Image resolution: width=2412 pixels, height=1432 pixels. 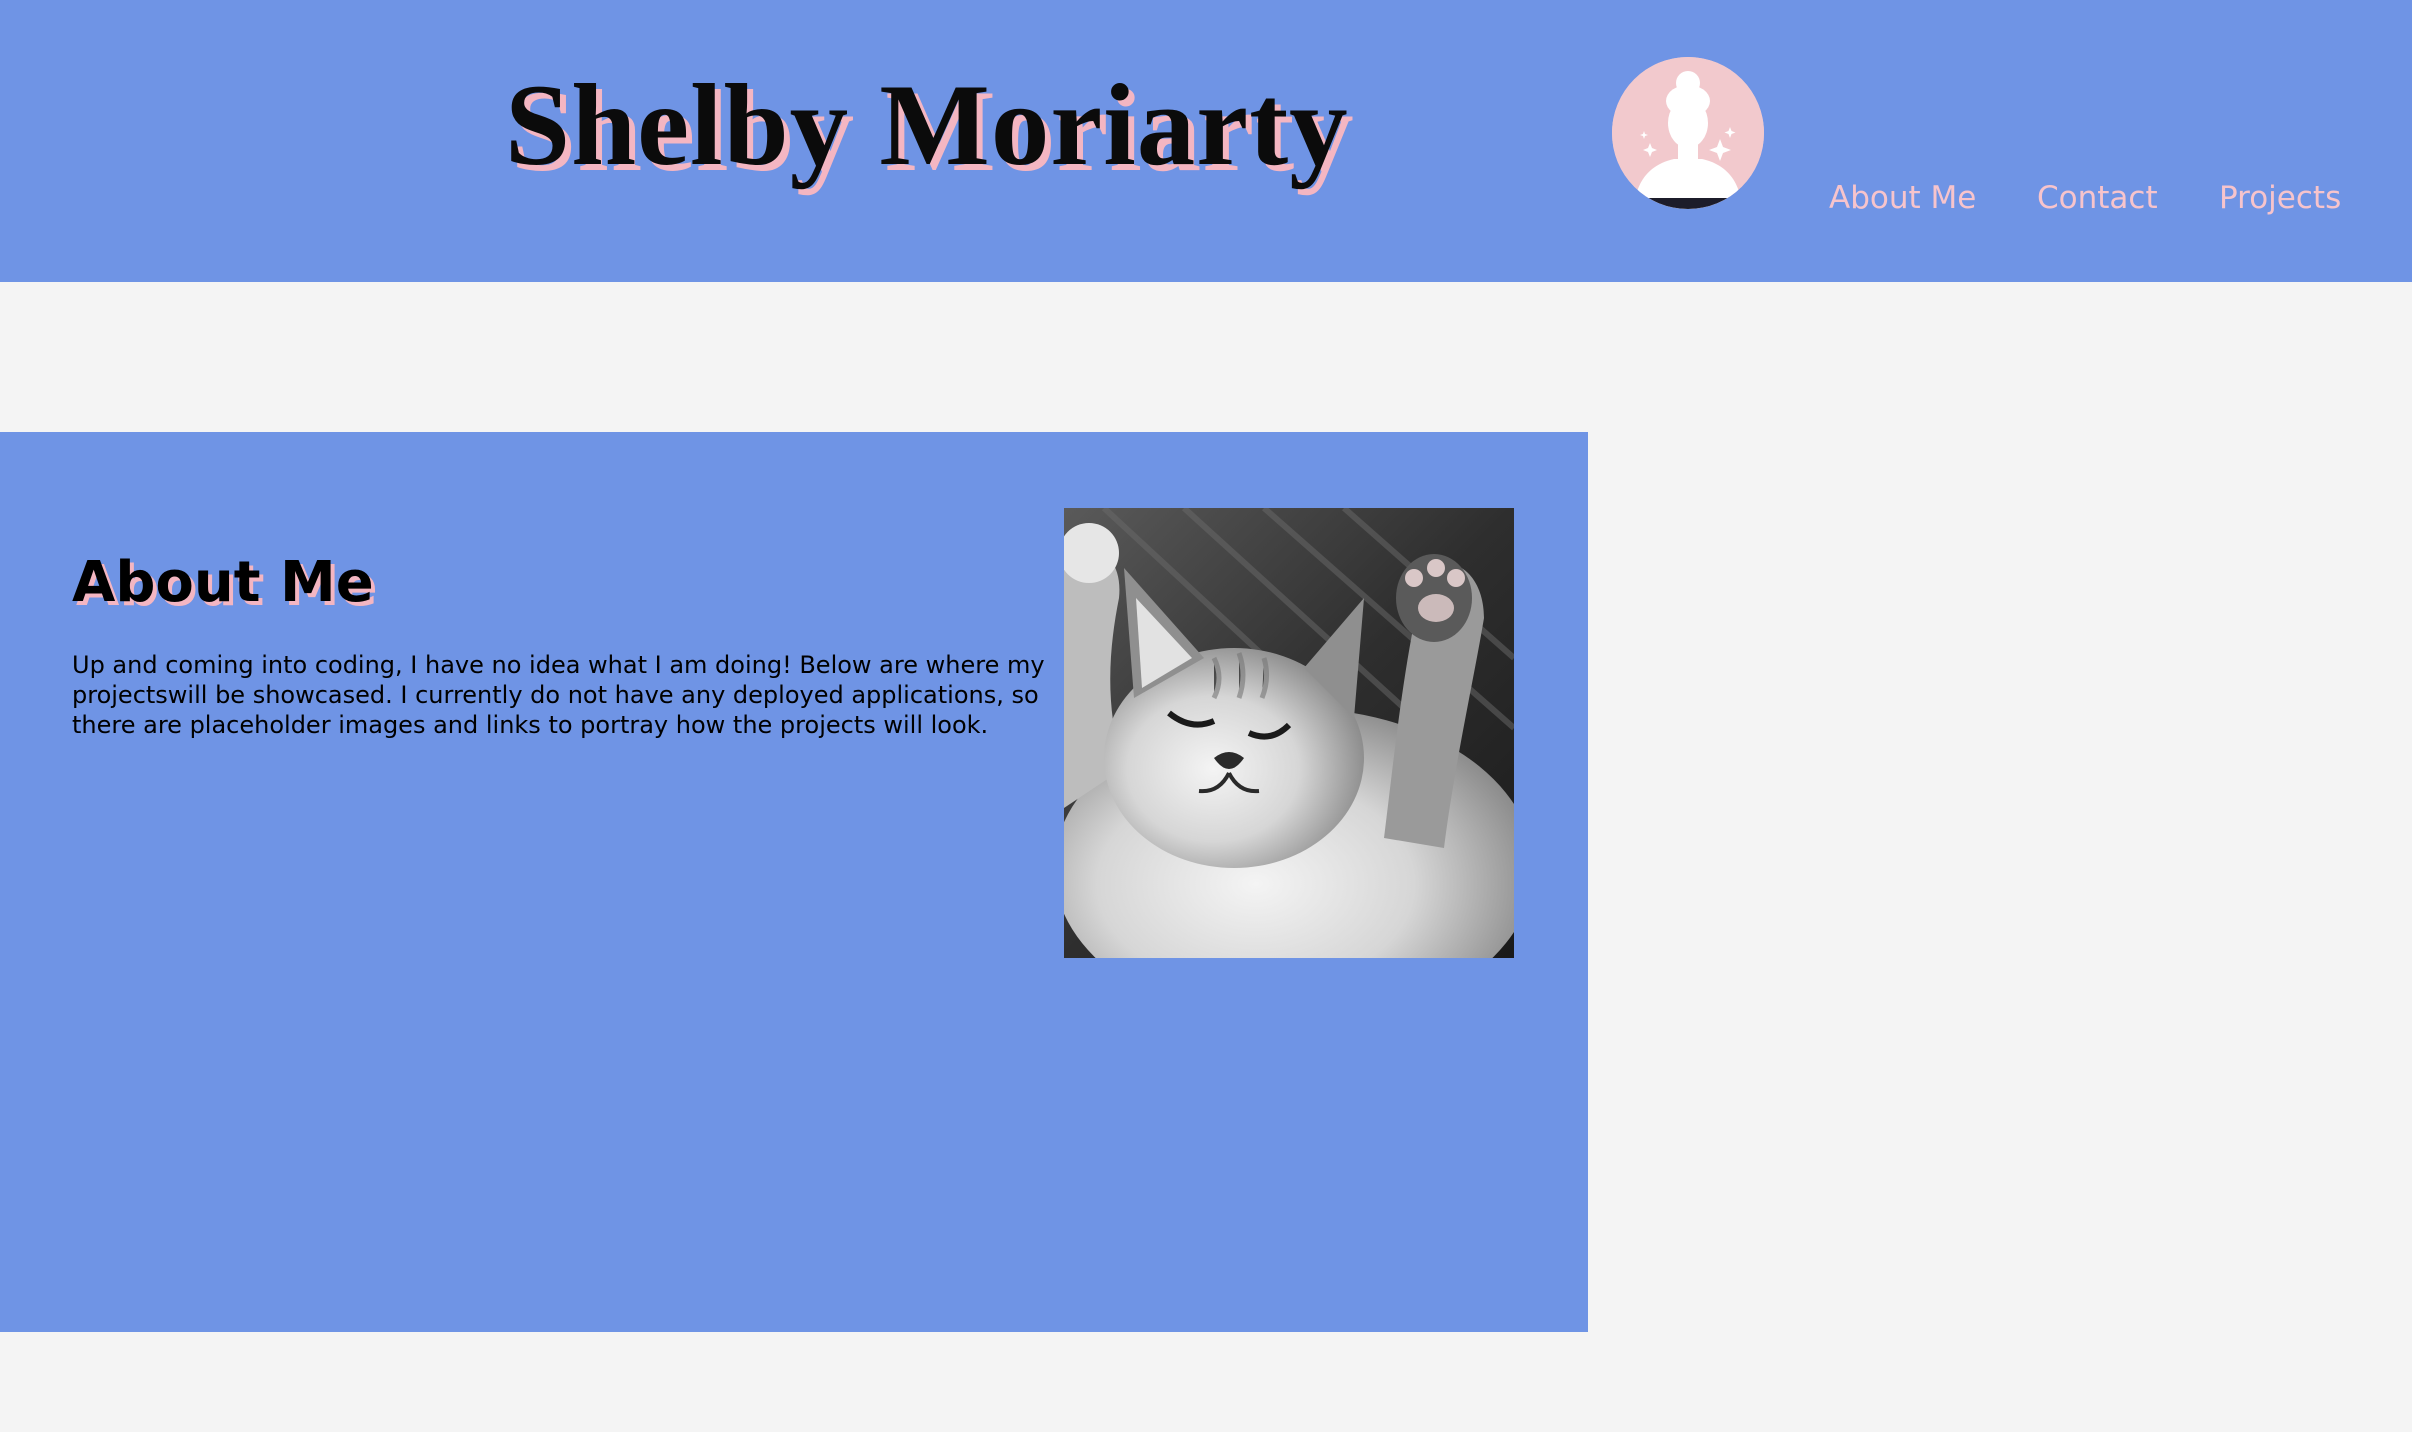 I want to click on kitten-photo, so click(x=1289, y=733).